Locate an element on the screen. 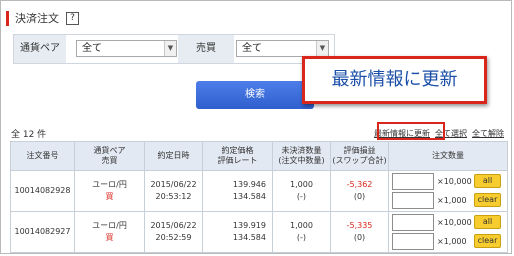 This screenshot has width=514, height=256. price-cell: 139.946 134.584 is located at coordinates (237, 191).